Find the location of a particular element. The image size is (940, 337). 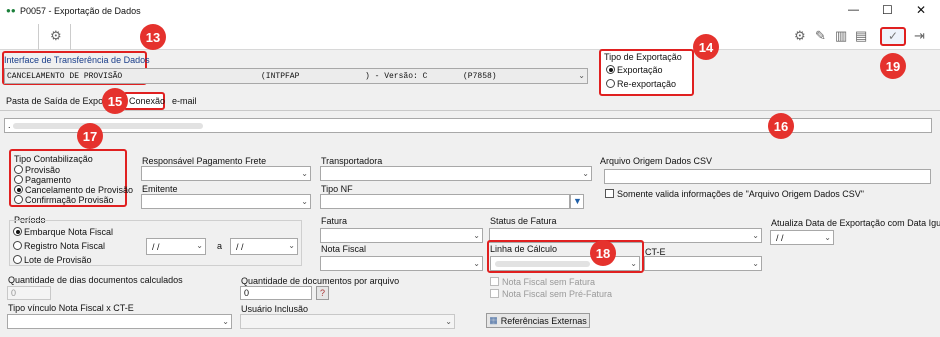

tipo-vinculo-select: ⌄ is located at coordinates (119, 321).